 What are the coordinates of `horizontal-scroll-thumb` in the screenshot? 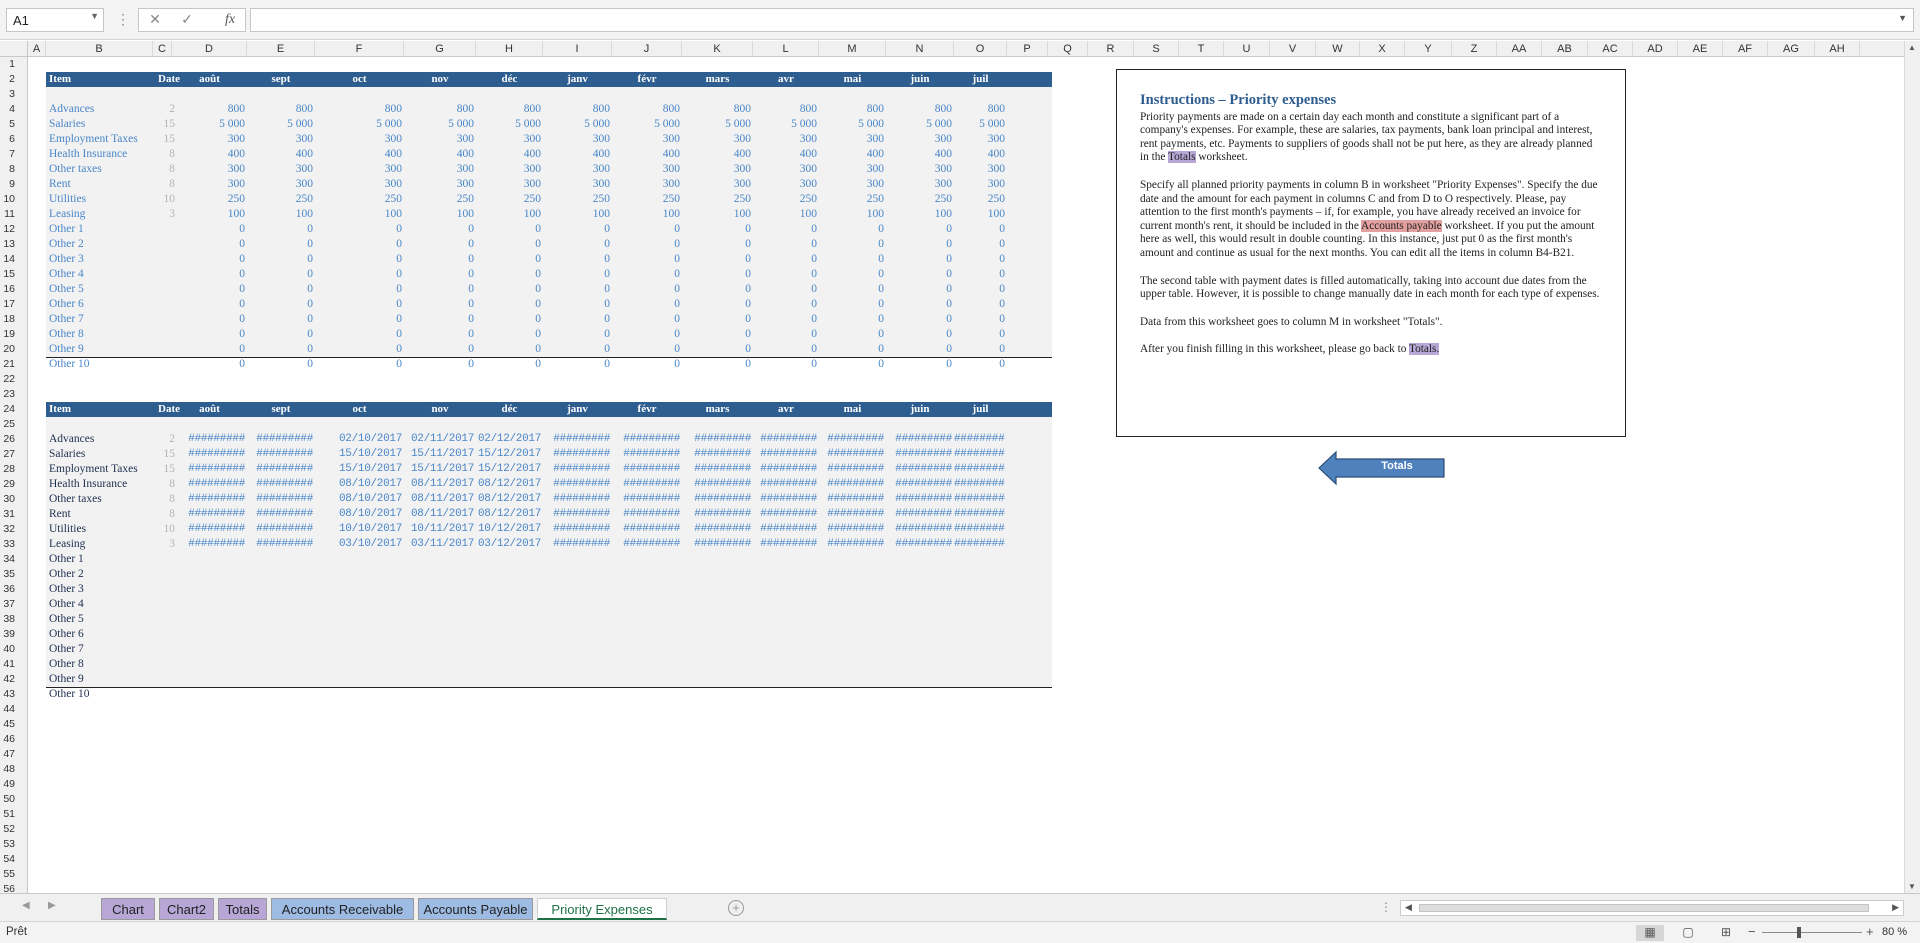 It's located at (1644, 908).